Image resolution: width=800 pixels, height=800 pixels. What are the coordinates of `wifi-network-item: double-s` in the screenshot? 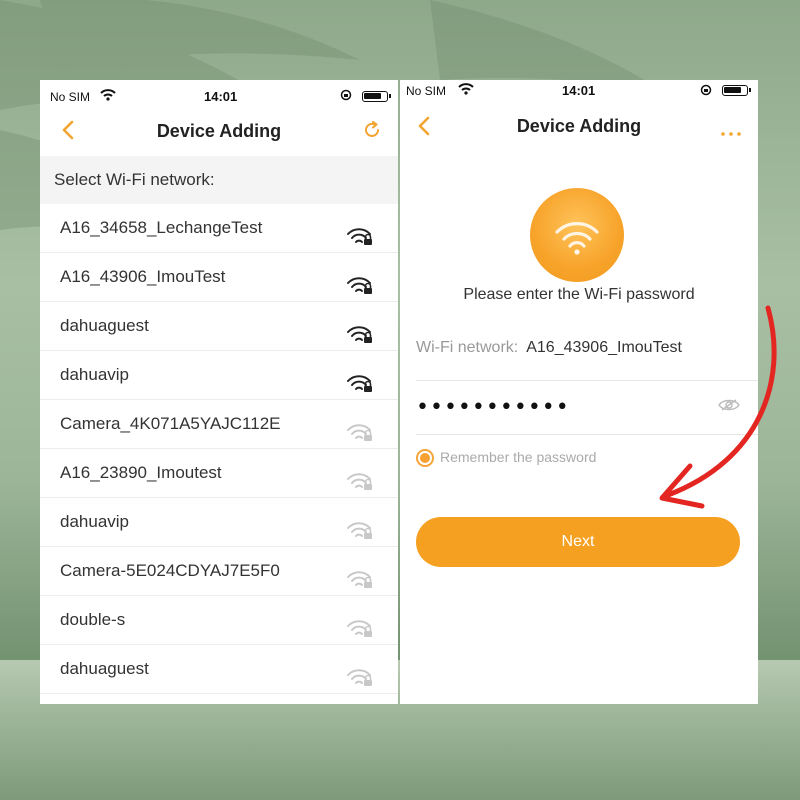 It's located at (219, 620).